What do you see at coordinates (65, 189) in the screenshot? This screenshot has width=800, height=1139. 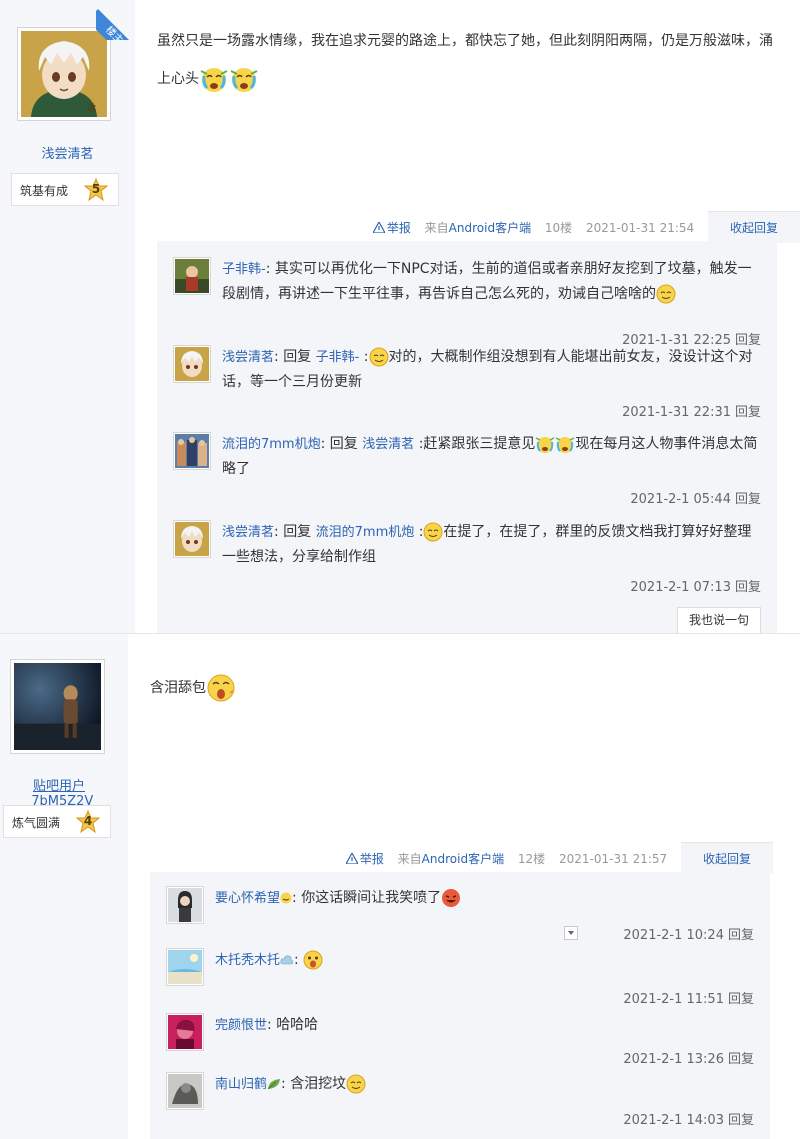 I see `user-level-badge: 筑基有成 5` at bounding box center [65, 189].